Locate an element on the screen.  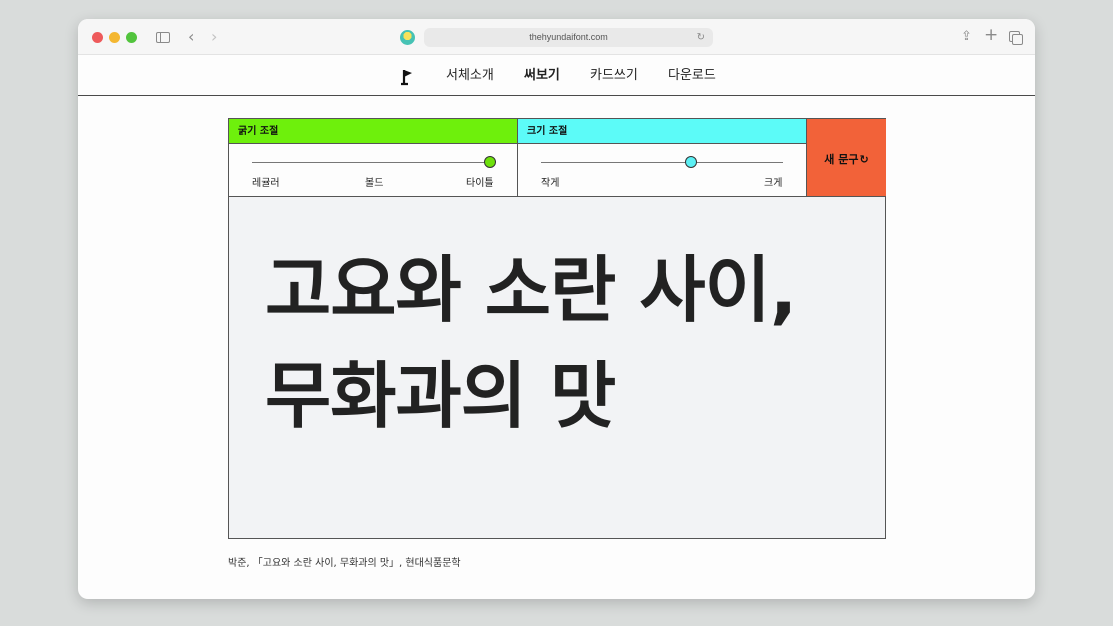
weight-label-regular: 레귤러 is located at coordinates (266, 183).